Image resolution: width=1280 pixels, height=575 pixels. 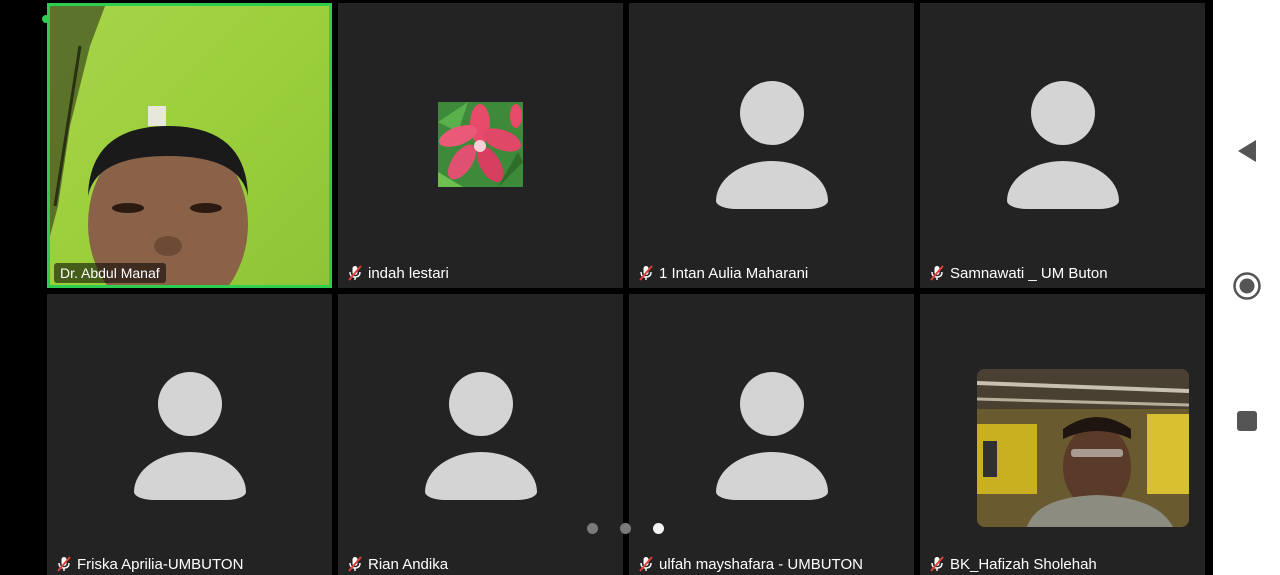 I want to click on participant-name: BK_Hafizah Sholehah, so click(x=1023, y=564).